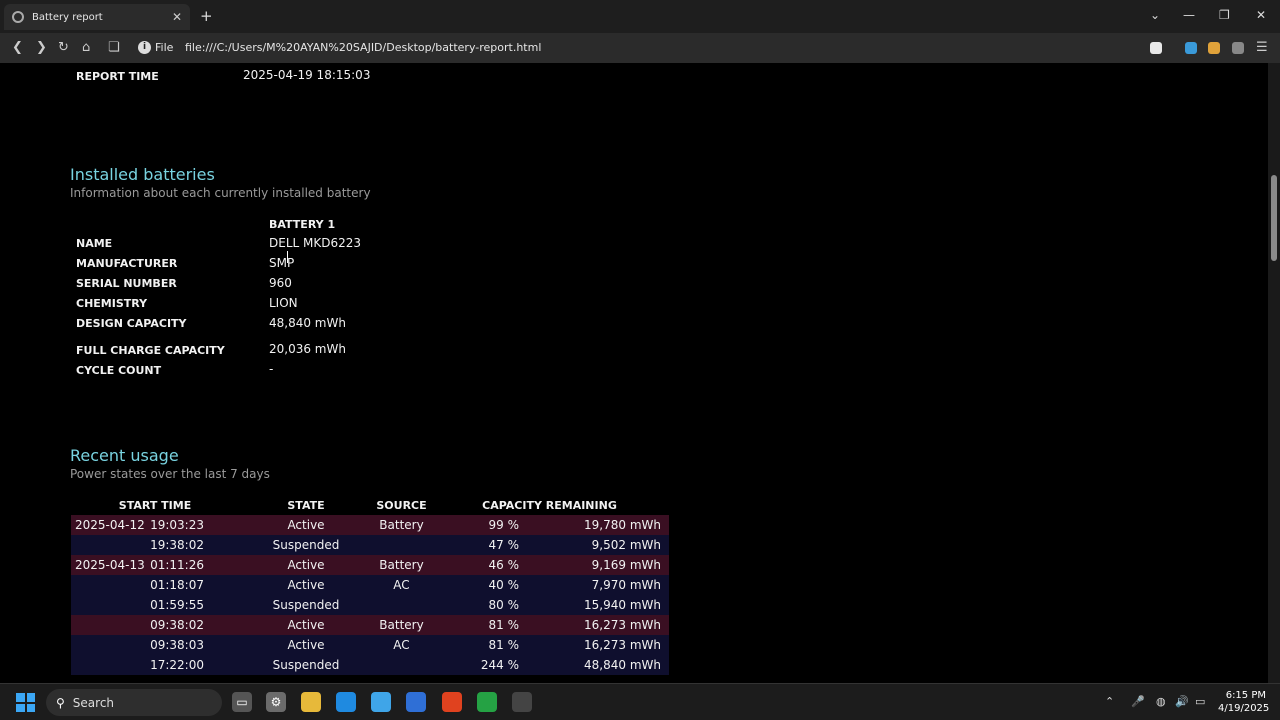 The height and width of the screenshot is (720, 1280). What do you see at coordinates (401, 645) in the screenshot?
I see `source-cell: AC` at bounding box center [401, 645].